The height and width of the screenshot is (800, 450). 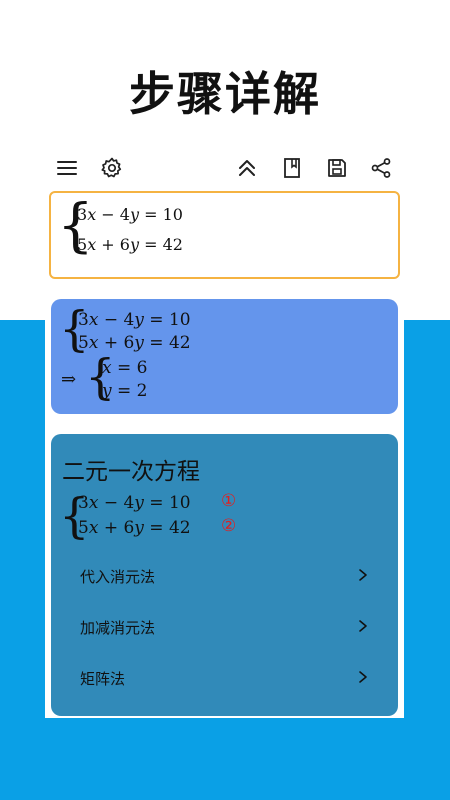 What do you see at coordinates (125, 391) in the screenshot?
I see `solution-y: y = 2` at bounding box center [125, 391].